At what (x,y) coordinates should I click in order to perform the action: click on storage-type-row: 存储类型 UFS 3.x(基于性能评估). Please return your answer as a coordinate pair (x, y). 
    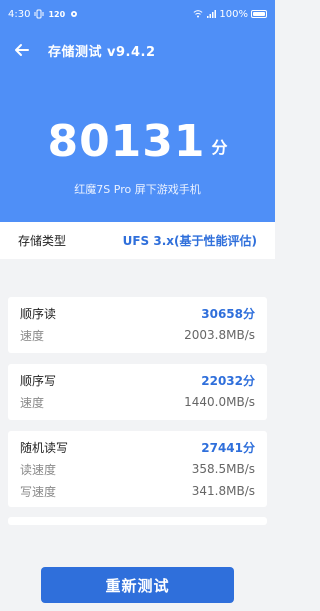
    Looking at the image, I should click on (137, 240).